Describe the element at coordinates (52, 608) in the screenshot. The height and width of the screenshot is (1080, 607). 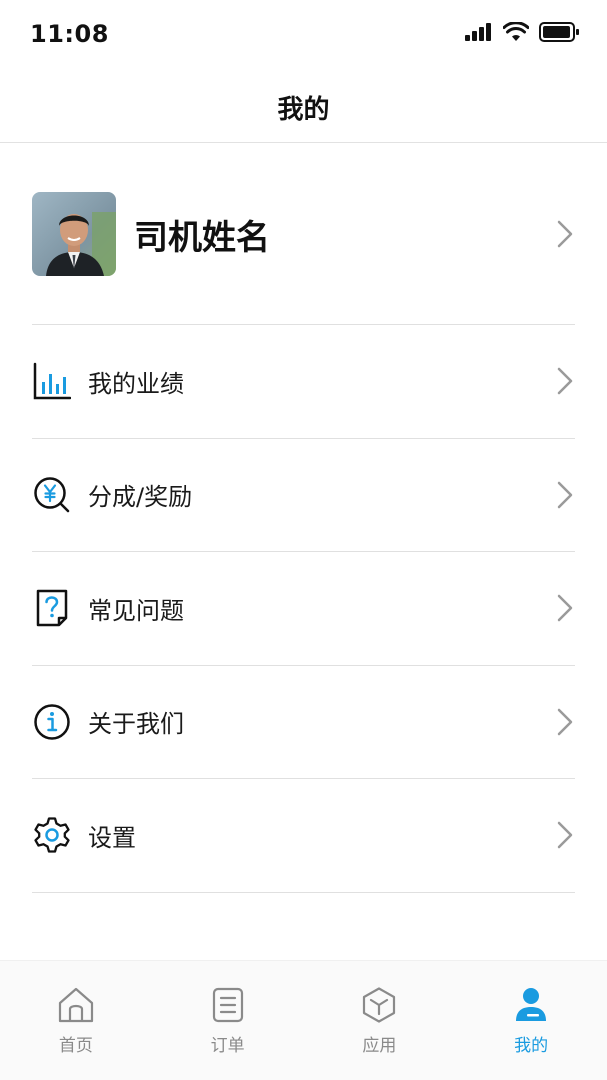
I see `question-document-icon` at that location.